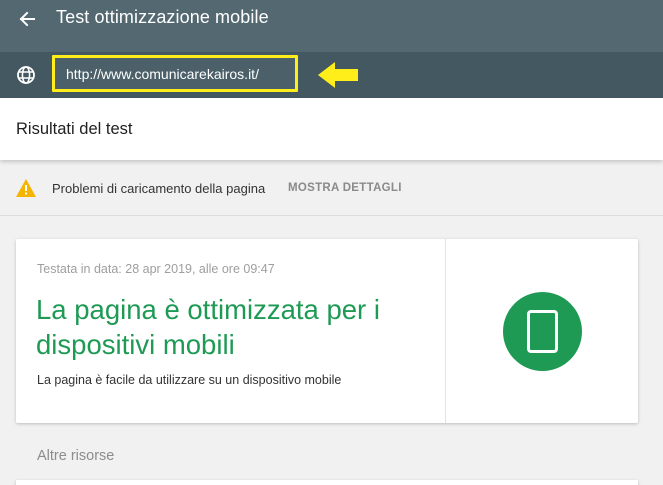  What do you see at coordinates (26, 188) in the screenshot?
I see `warning-icon` at bounding box center [26, 188].